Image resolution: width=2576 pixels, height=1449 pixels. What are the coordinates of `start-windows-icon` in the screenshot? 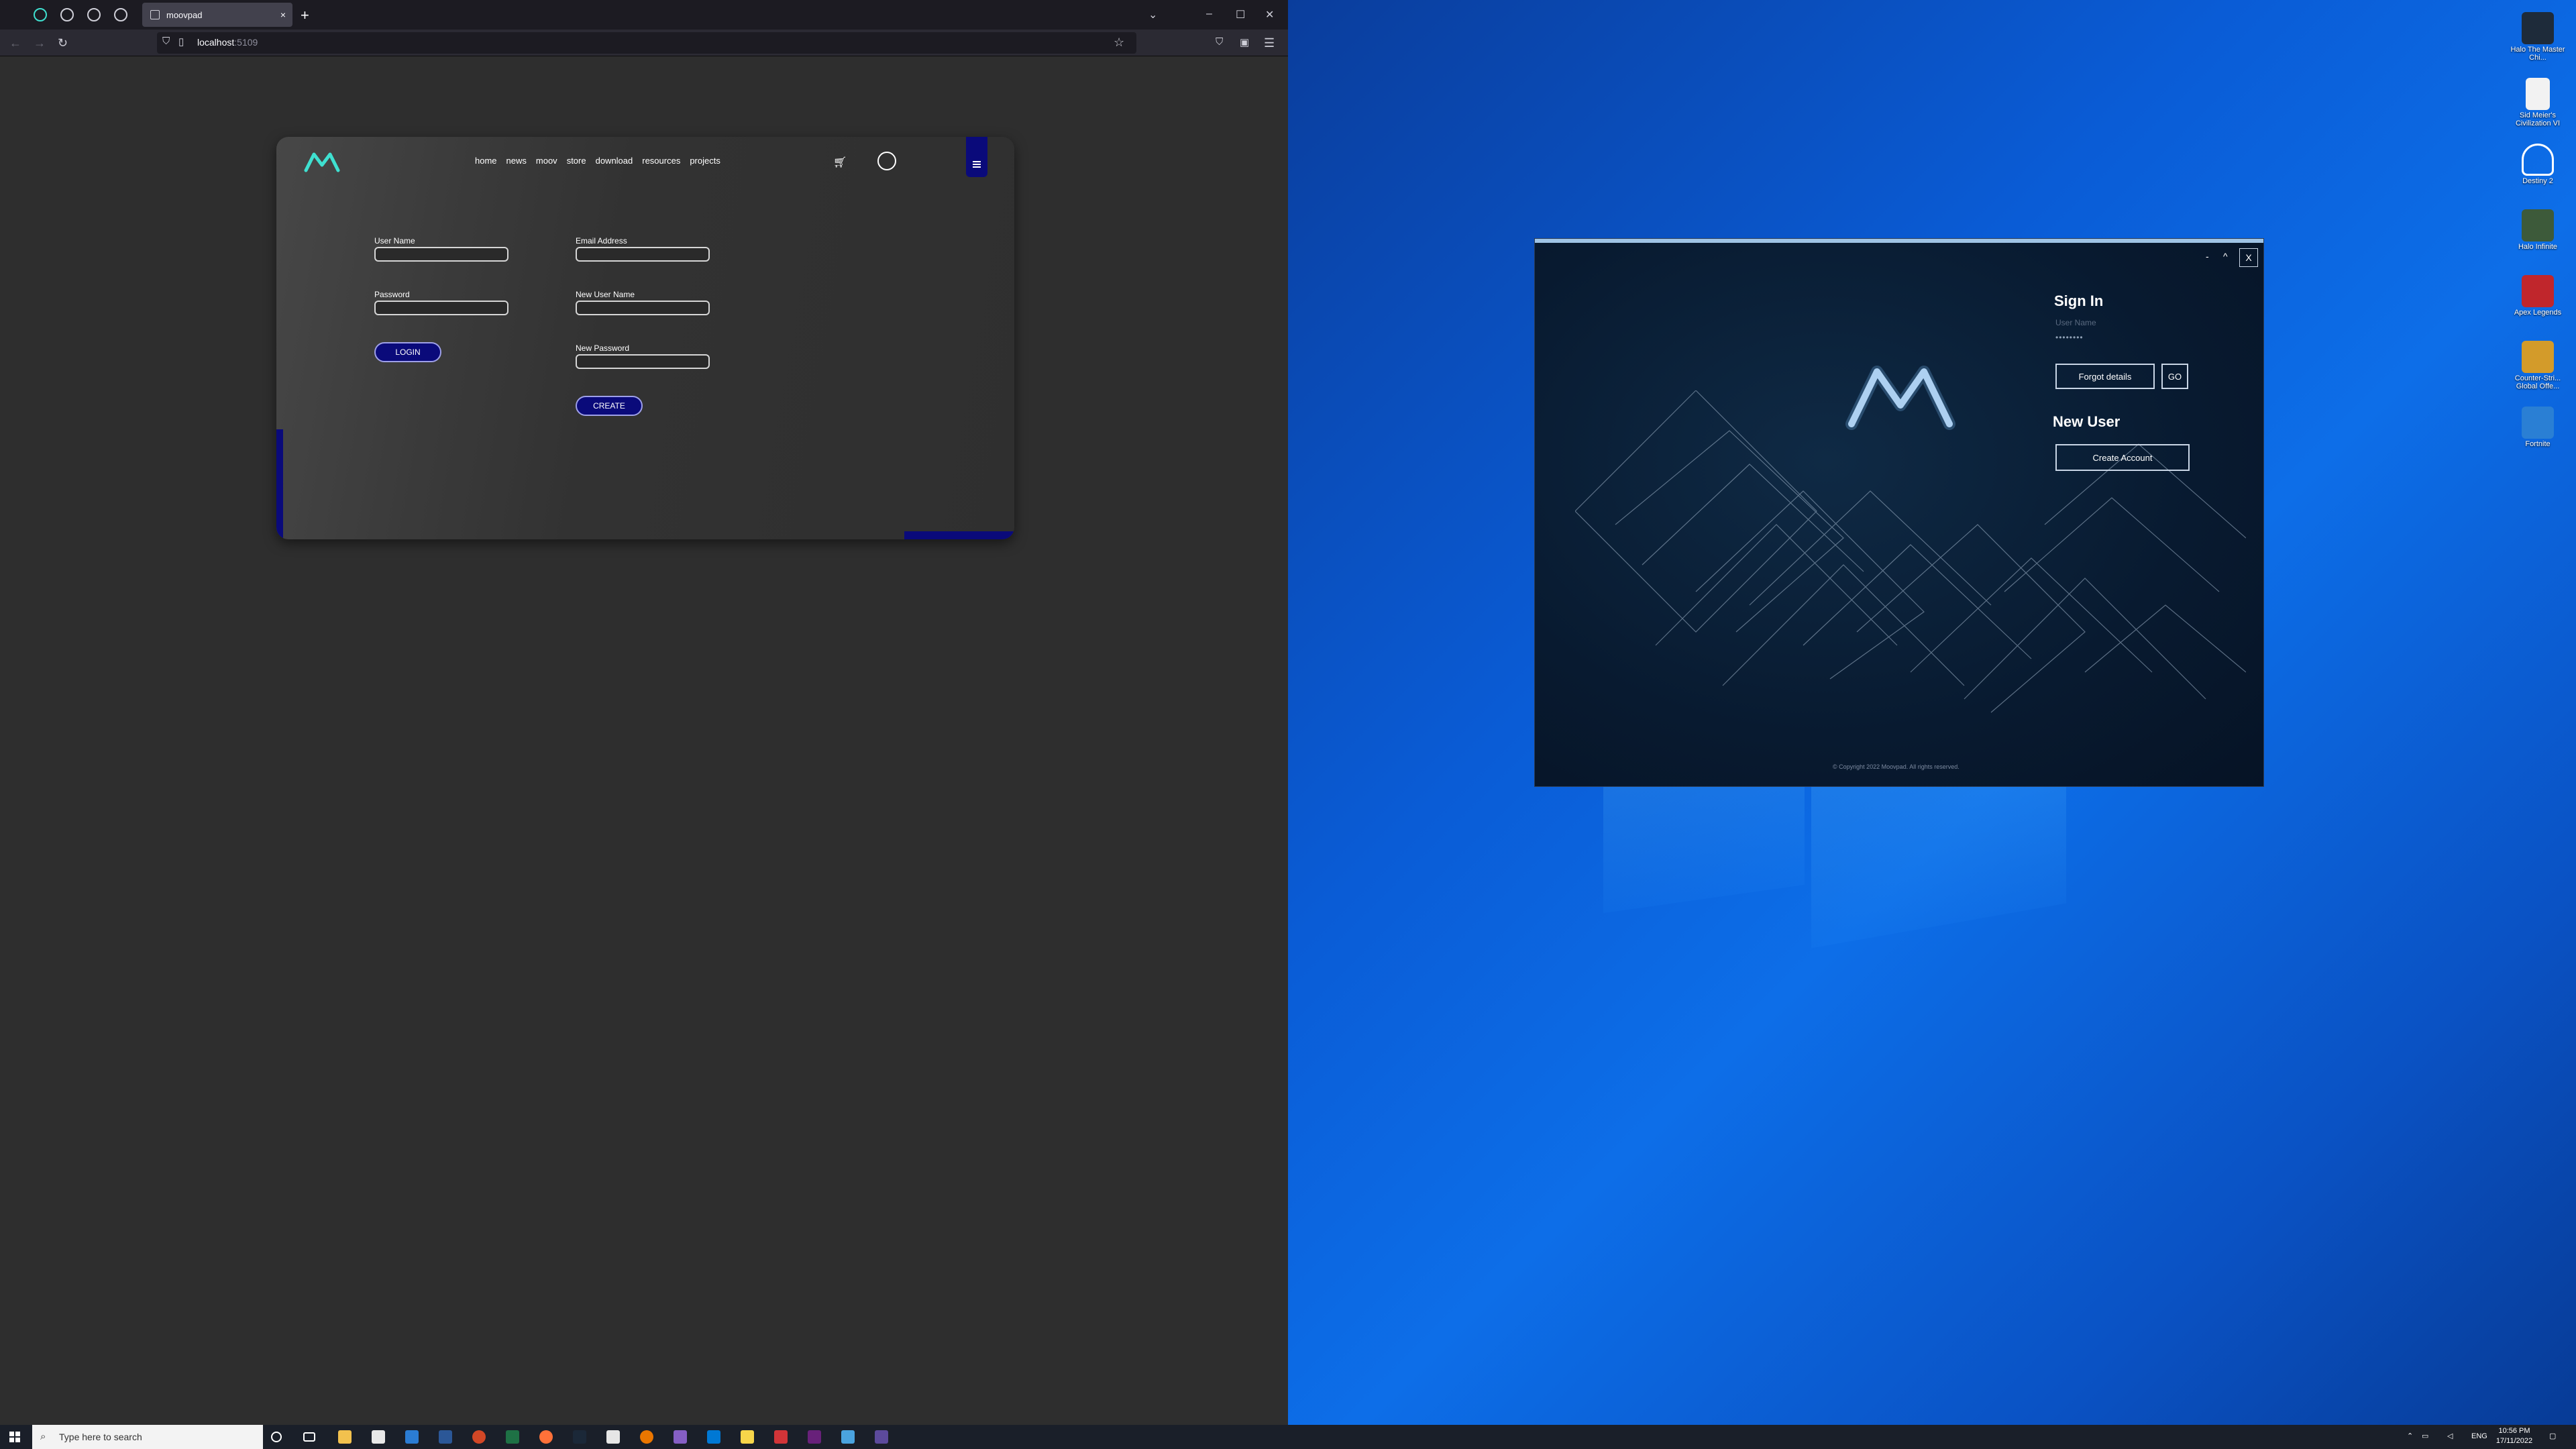 It's located at (14, 1437).